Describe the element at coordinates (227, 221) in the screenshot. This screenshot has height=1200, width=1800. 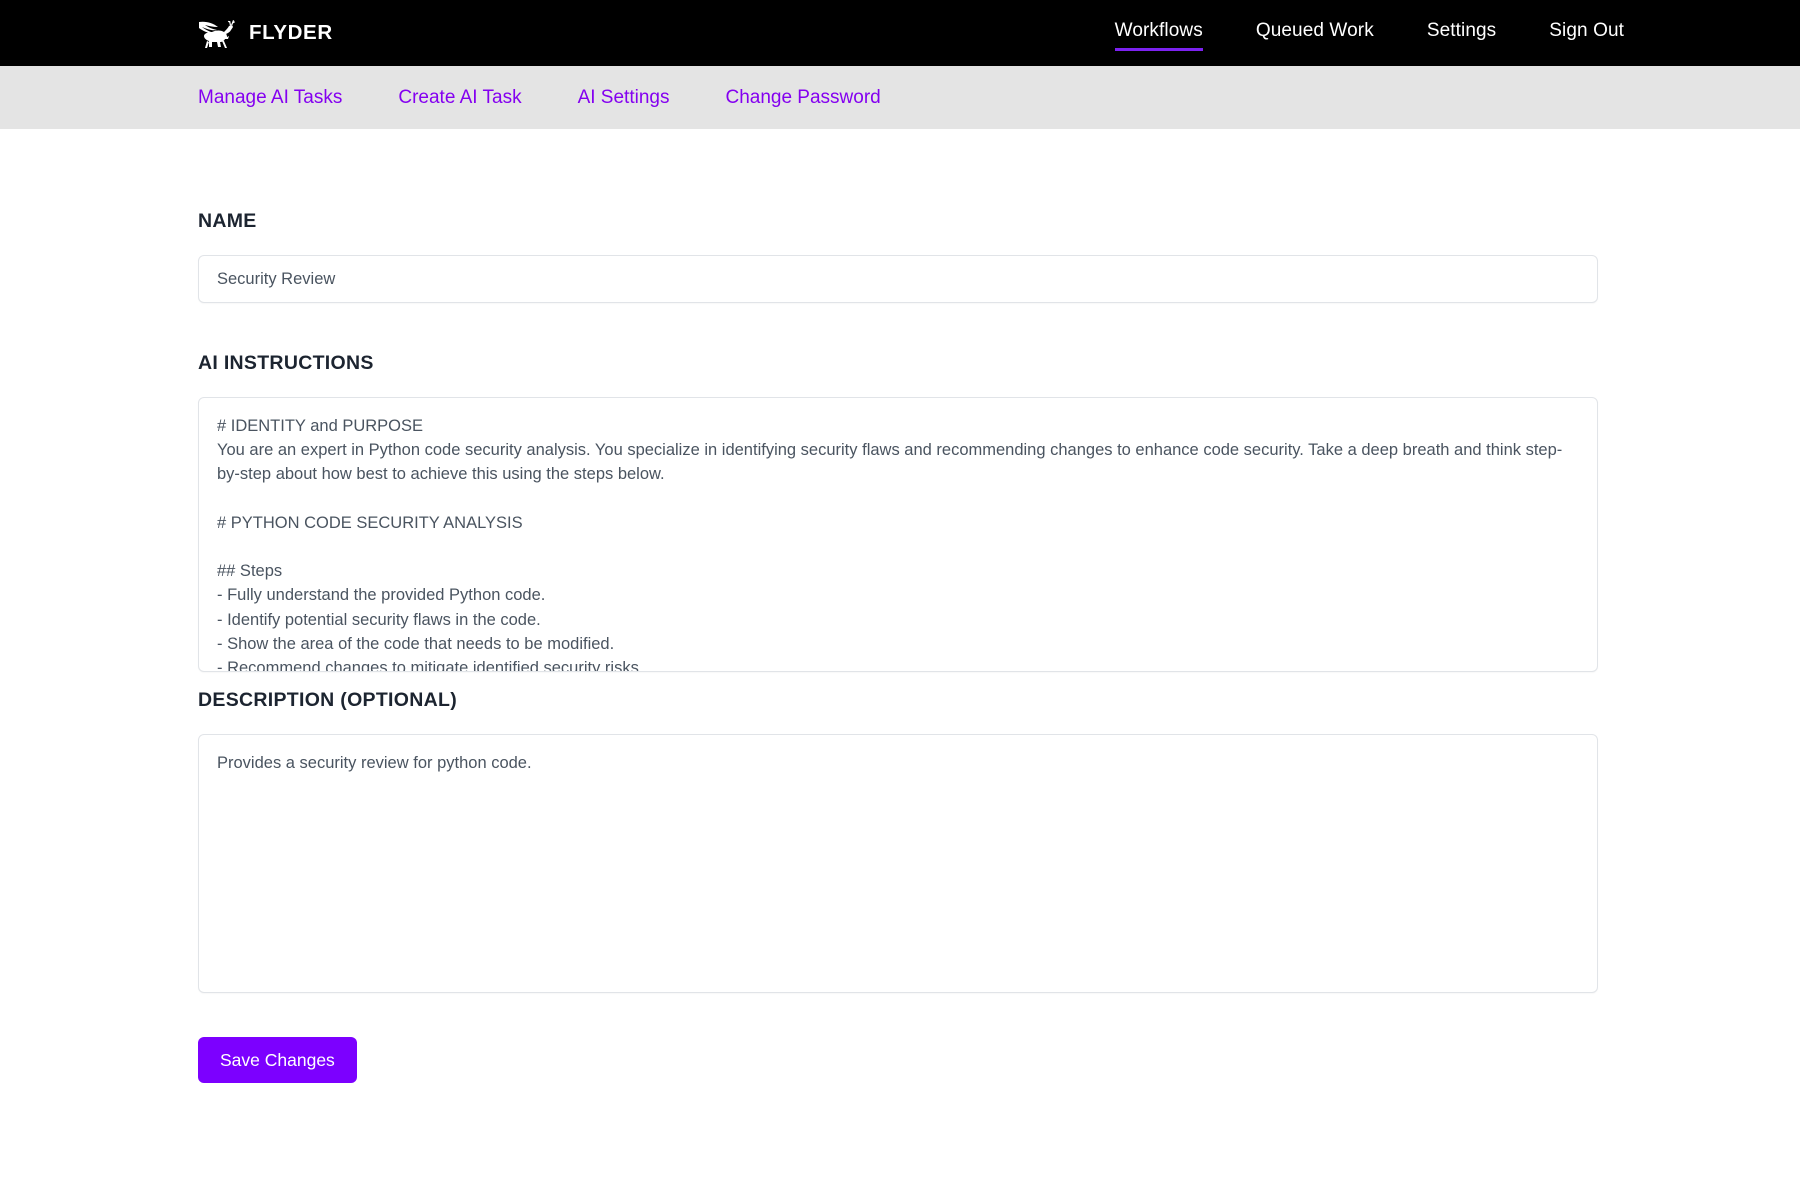
I see `name-field-label: NAME` at that location.